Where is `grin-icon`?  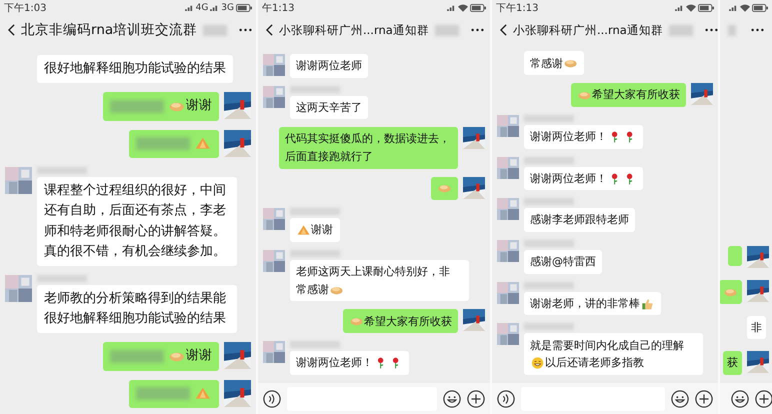
grin-icon is located at coordinates (537, 363).